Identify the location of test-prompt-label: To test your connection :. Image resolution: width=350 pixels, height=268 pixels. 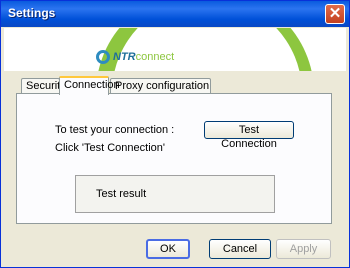
(115, 130).